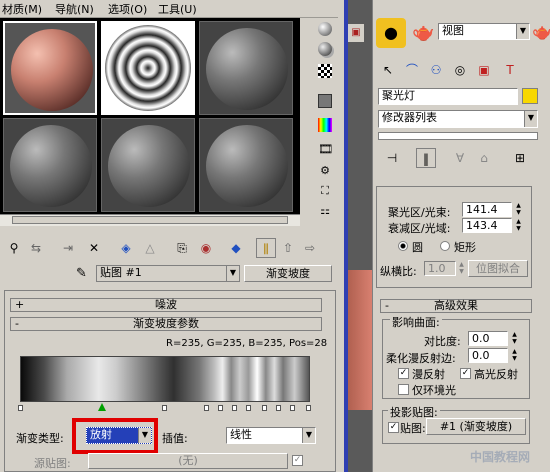 The image size is (550, 472). Describe the element at coordinates (520, 158) in the screenshot. I see `configure-sets-icon: ⊞` at that location.